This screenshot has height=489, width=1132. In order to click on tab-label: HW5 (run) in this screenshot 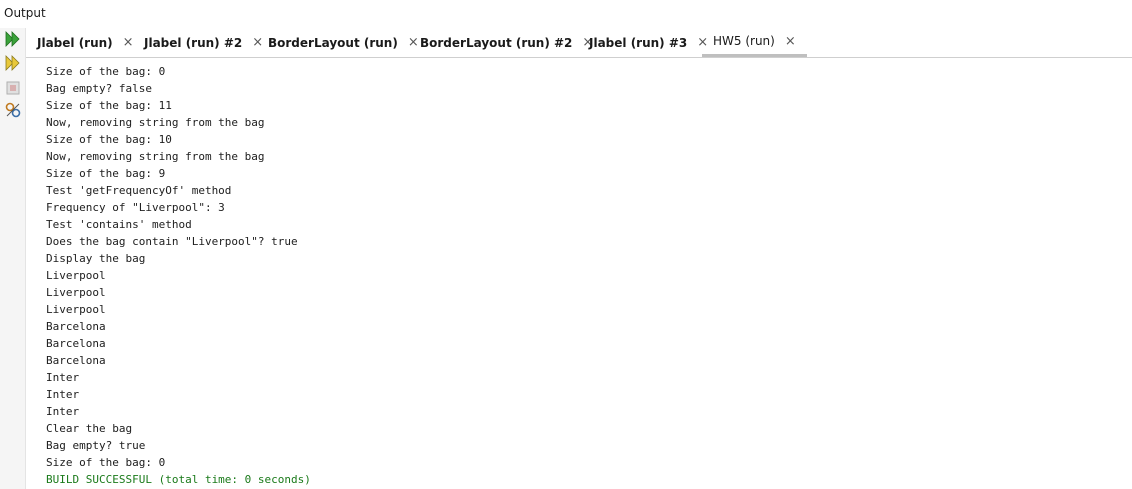, I will do `click(744, 41)`.